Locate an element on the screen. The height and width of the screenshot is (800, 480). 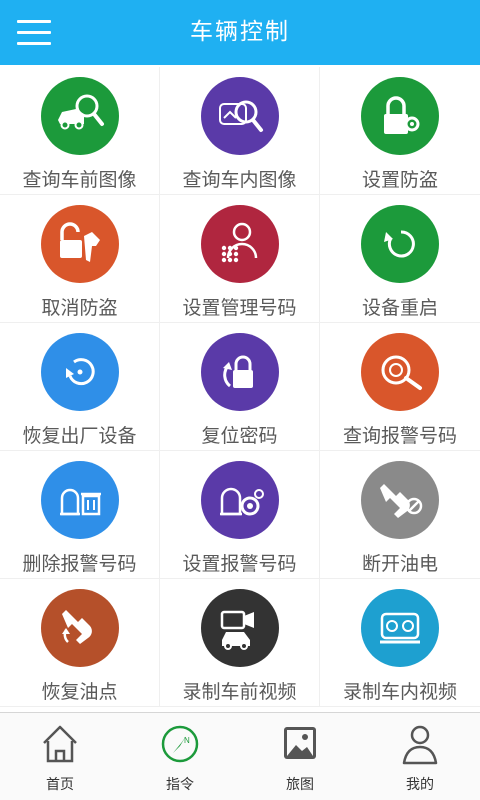
grid-item-record-interior-video: 录制车内视频 is located at coordinates (400, 643).